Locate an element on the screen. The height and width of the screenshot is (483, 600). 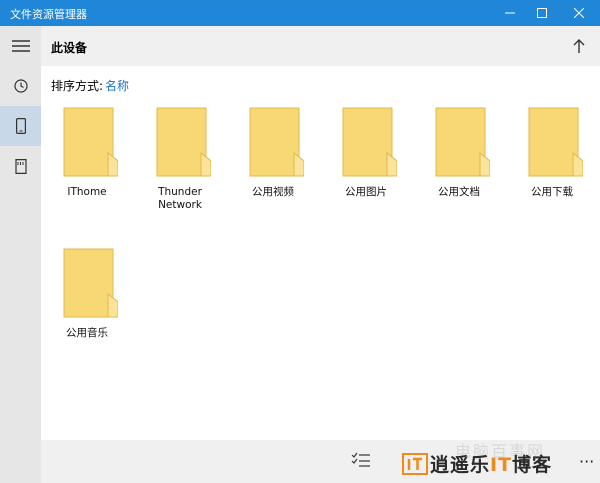
folder-item: 公用文档 is located at coordinates (459, 167).